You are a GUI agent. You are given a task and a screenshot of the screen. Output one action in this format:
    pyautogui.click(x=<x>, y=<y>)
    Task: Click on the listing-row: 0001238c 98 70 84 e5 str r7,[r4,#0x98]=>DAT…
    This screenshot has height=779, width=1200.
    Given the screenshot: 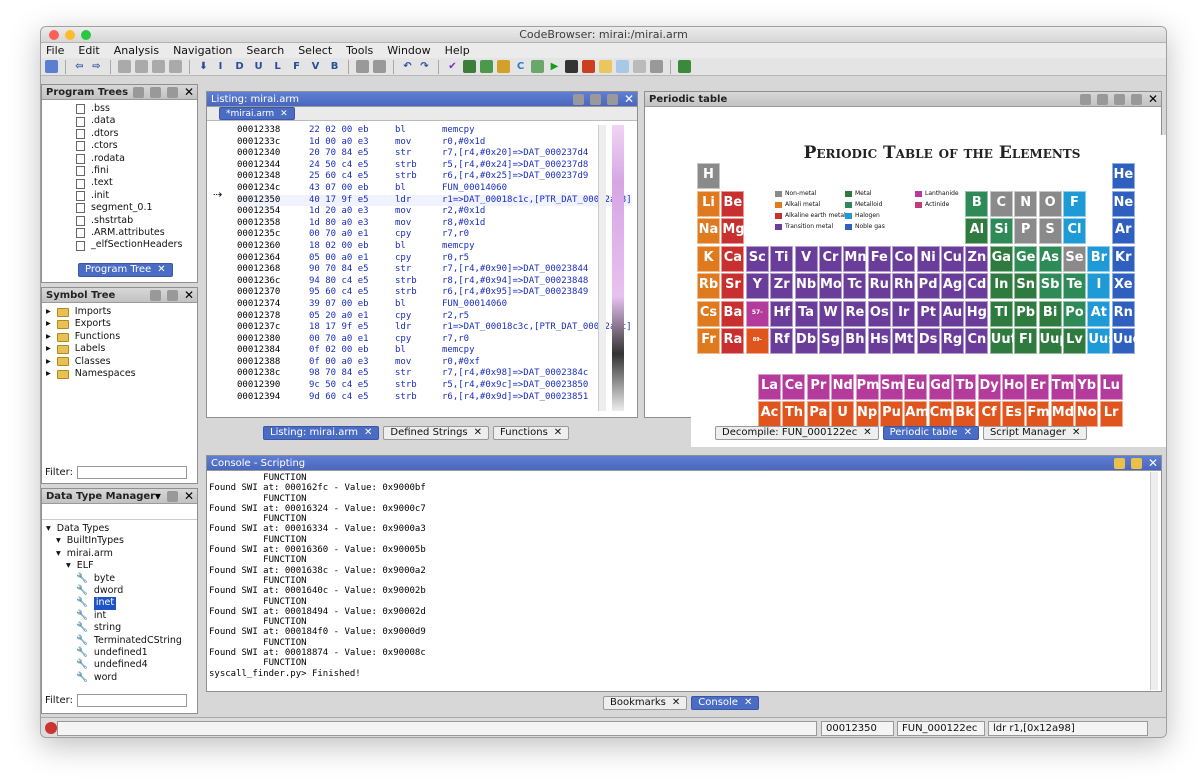 What is the action you would take?
    pyautogui.click(x=434, y=374)
    